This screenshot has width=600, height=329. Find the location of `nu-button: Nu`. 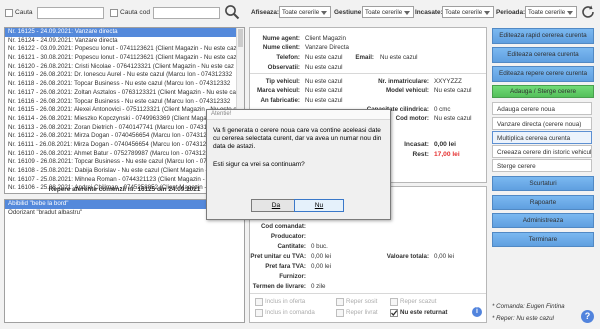

nu-button: Nu is located at coordinates (319, 205).